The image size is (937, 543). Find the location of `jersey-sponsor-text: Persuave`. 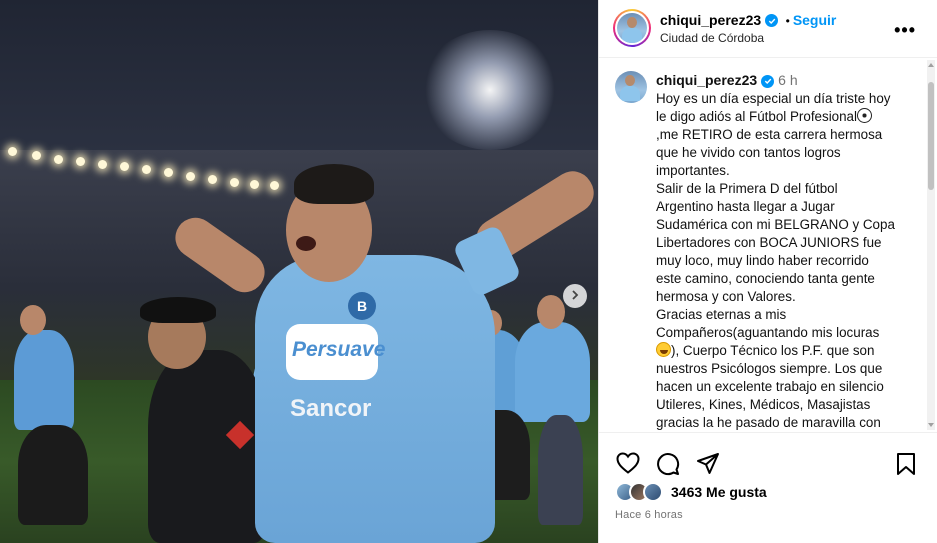

jersey-sponsor-text: Persuave is located at coordinates (339, 349).